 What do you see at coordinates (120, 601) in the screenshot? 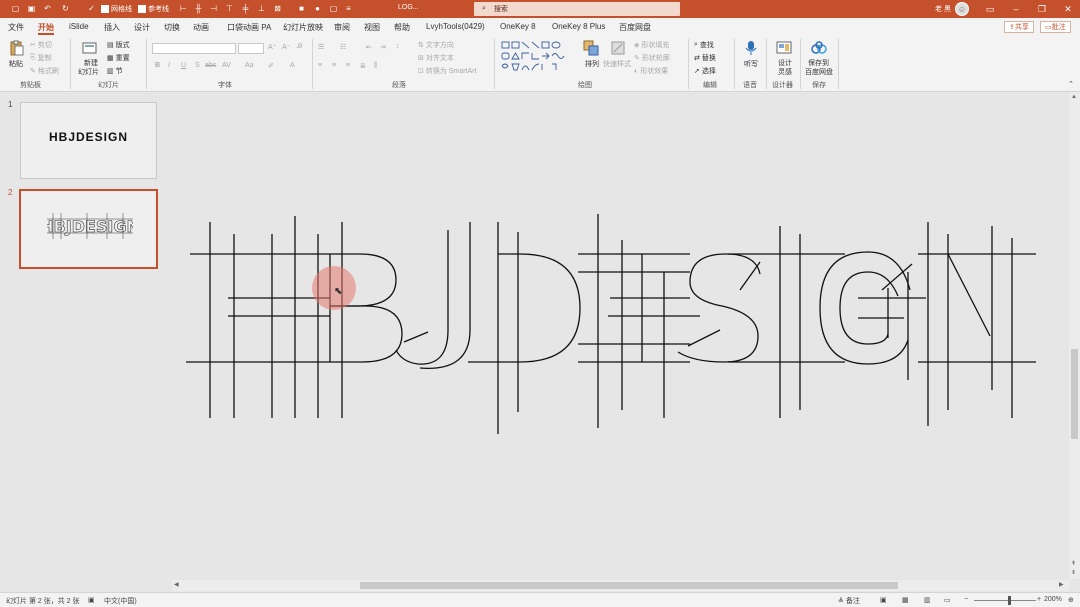
I see `language-status: 中文(中国)` at bounding box center [120, 601].